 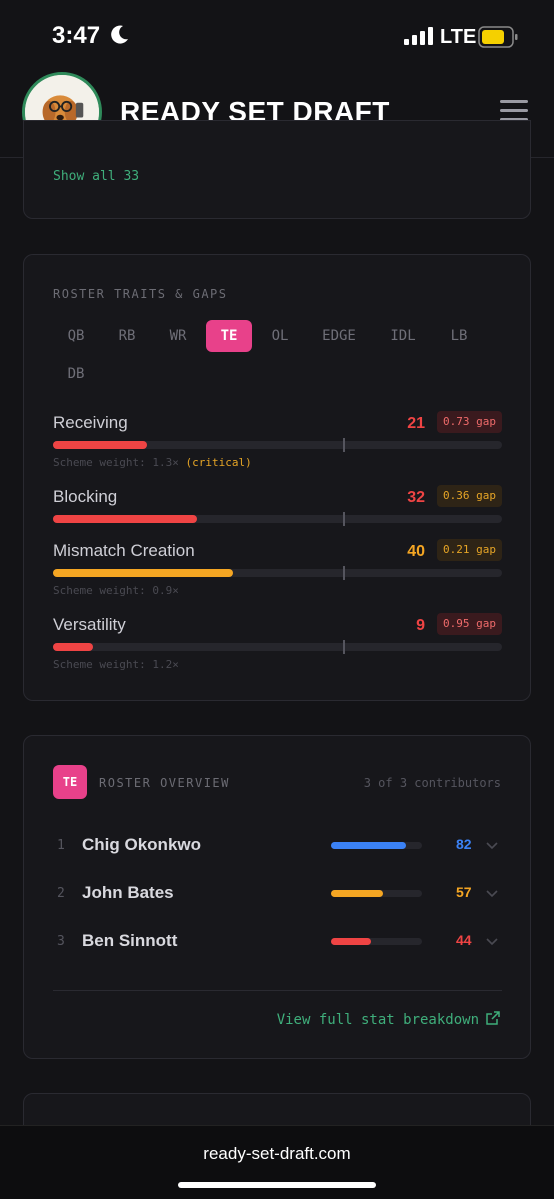 What do you see at coordinates (164, 783) in the screenshot?
I see `roster-overview-label: ROSTER OVERVIEW` at bounding box center [164, 783].